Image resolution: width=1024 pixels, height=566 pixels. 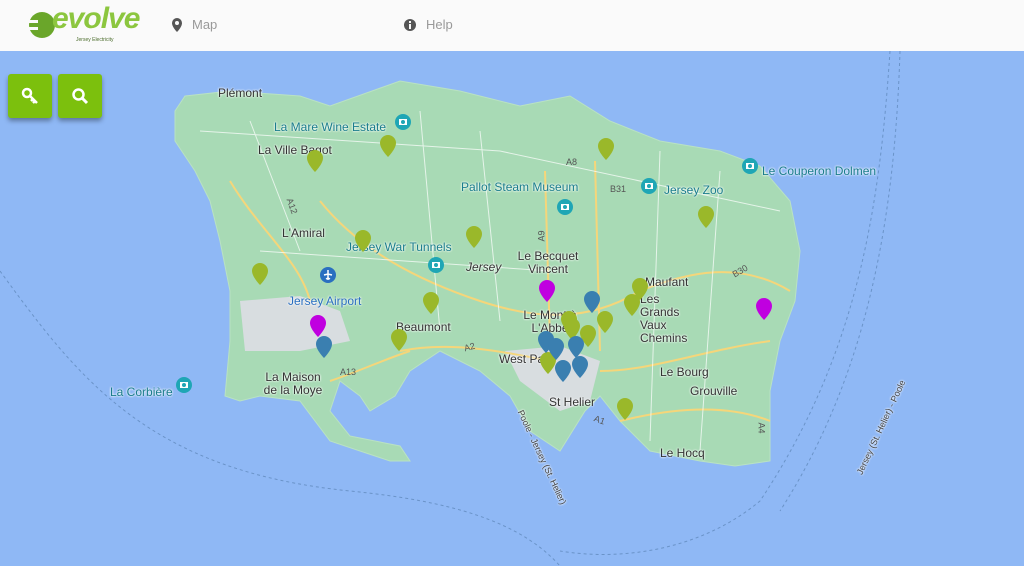 I want to click on poi-label: La Mare Wine Estate, so click(x=330, y=127).